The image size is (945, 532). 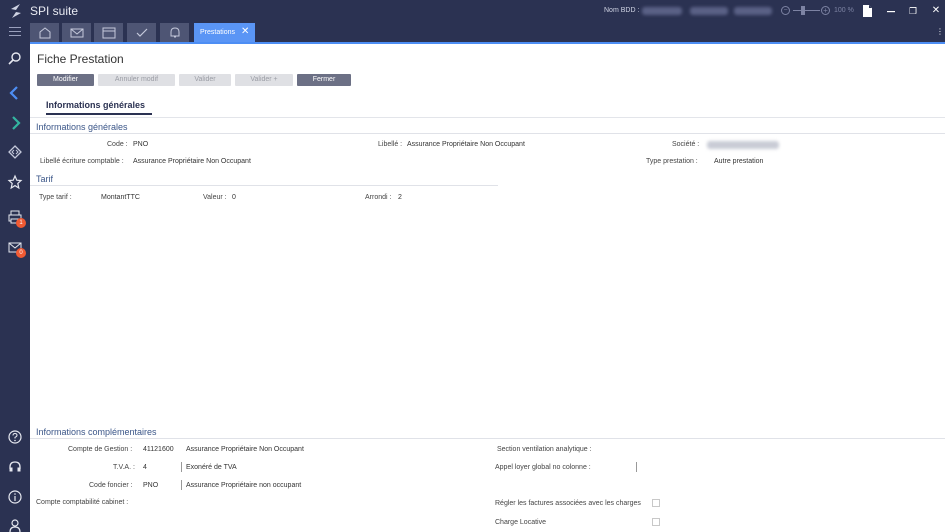 I want to click on section-ventilation-label: Section ventilation analytique :, so click(x=544, y=449).